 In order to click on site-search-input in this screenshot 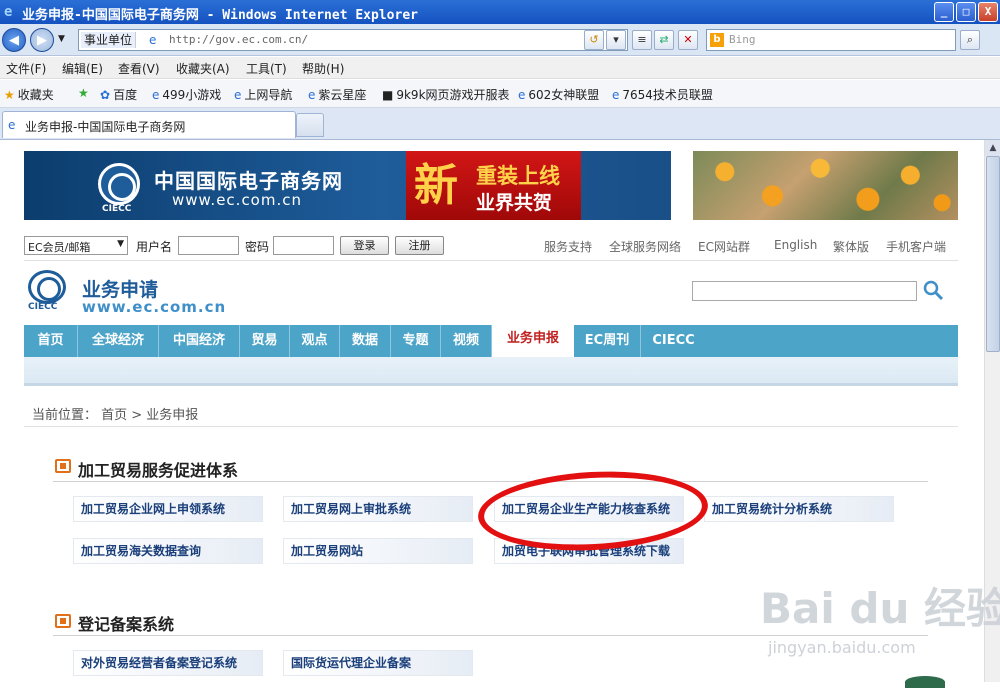, I will do `click(804, 291)`.